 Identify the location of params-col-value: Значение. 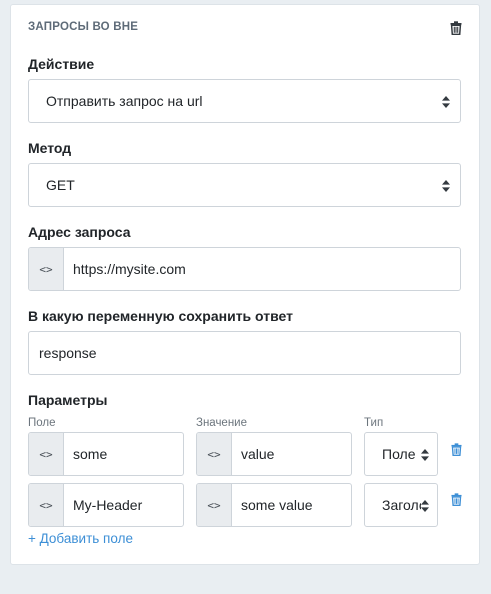
(221, 423).